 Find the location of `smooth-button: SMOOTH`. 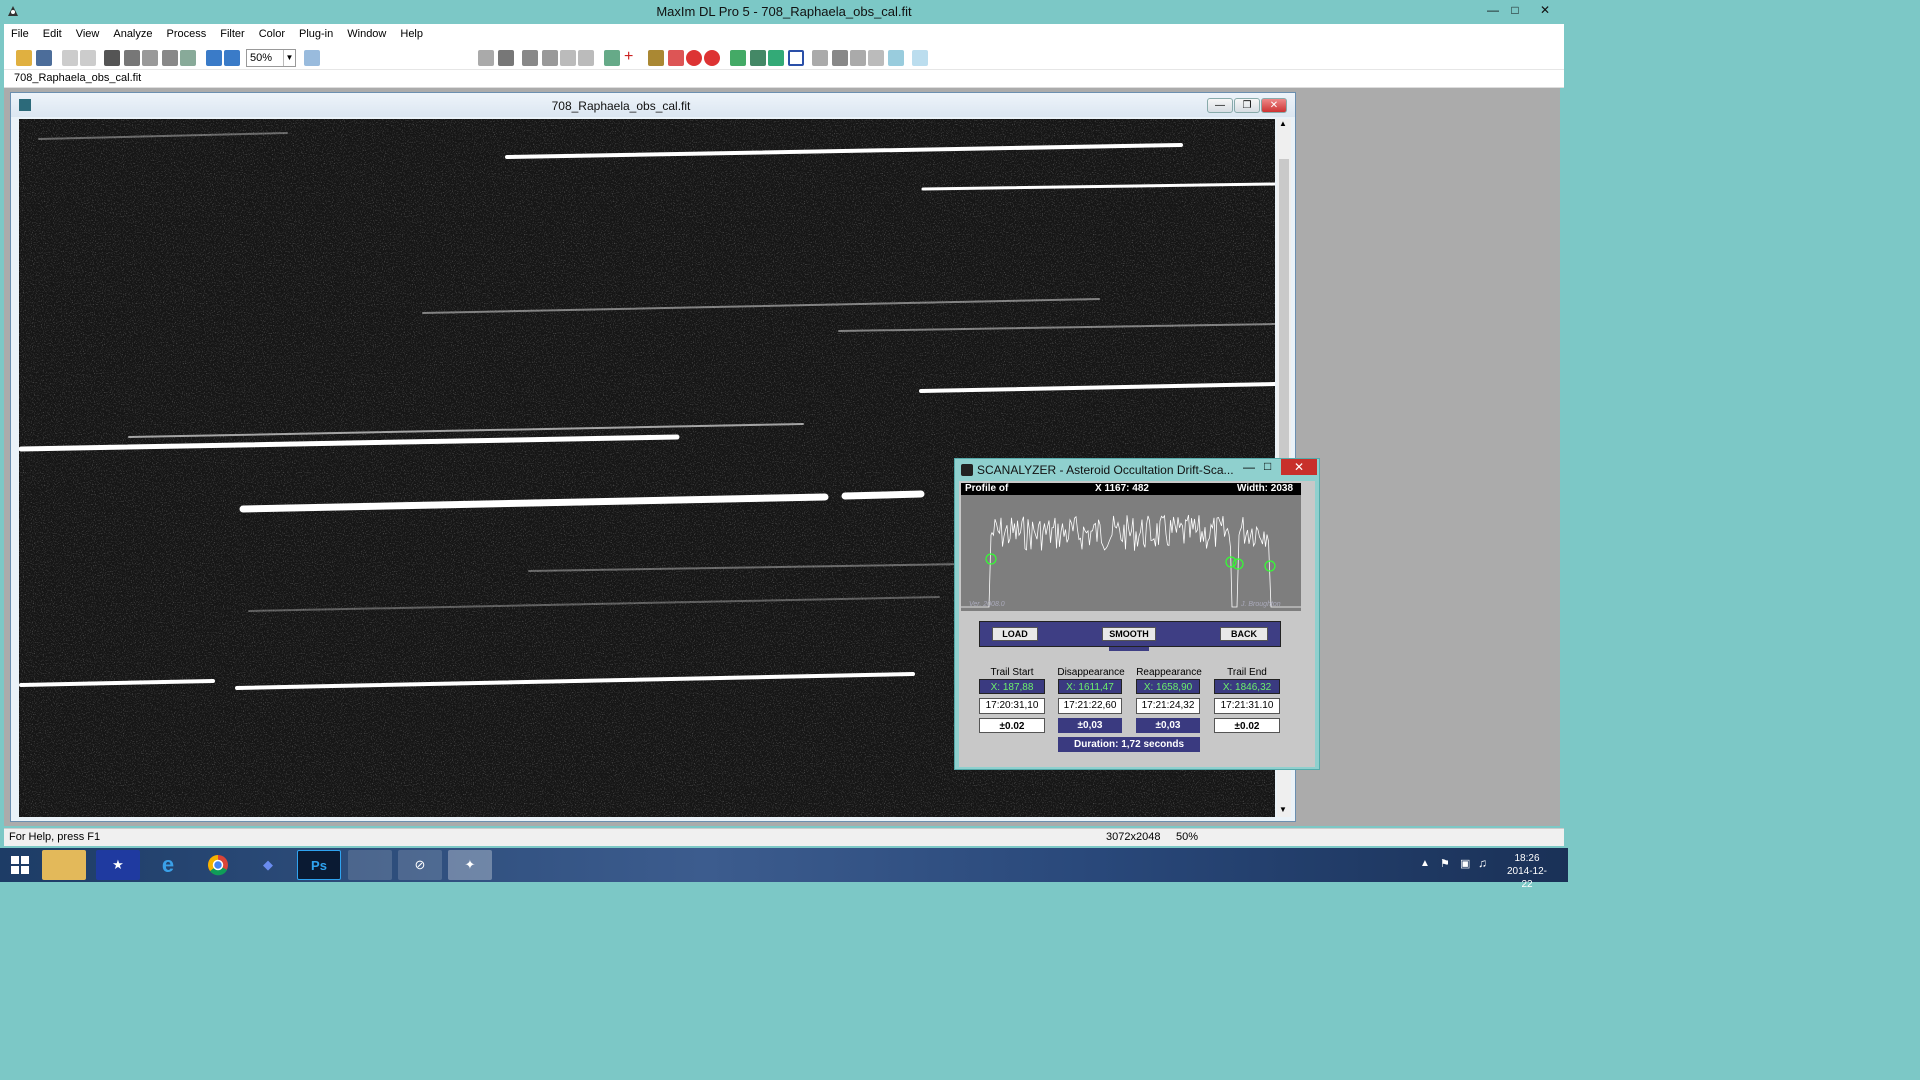

smooth-button: SMOOTH is located at coordinates (1129, 634).